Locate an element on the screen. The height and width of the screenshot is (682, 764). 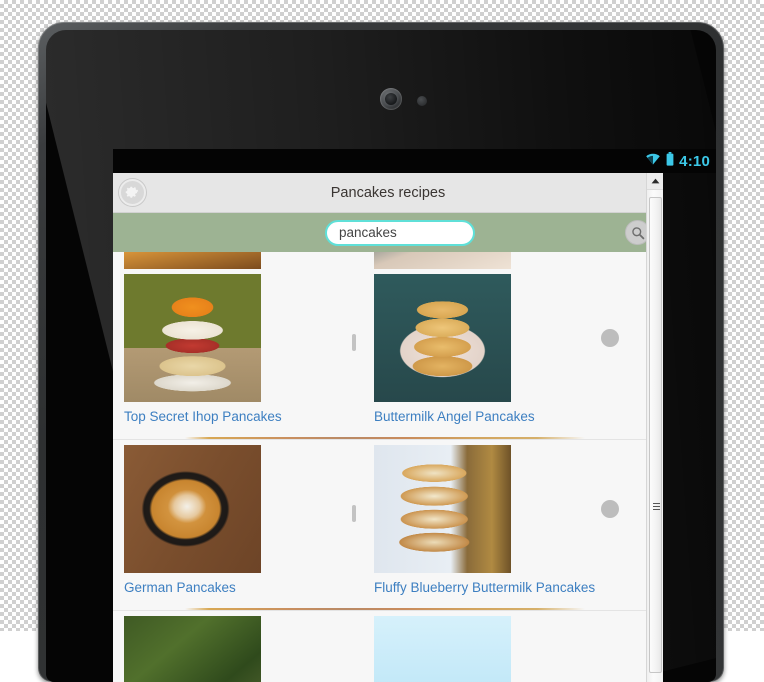
settings-button is located at coordinates (132, 192).